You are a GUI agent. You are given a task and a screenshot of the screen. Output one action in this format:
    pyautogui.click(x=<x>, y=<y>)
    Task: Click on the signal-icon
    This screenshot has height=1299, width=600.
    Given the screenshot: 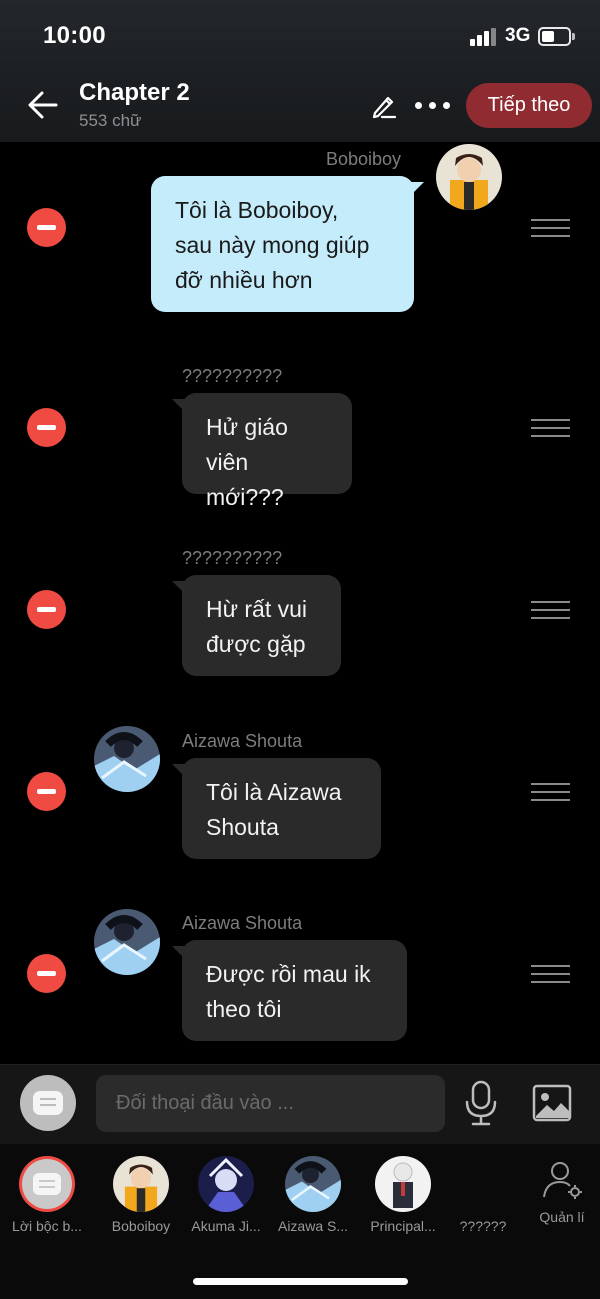 What is the action you would take?
    pyautogui.click(x=483, y=37)
    